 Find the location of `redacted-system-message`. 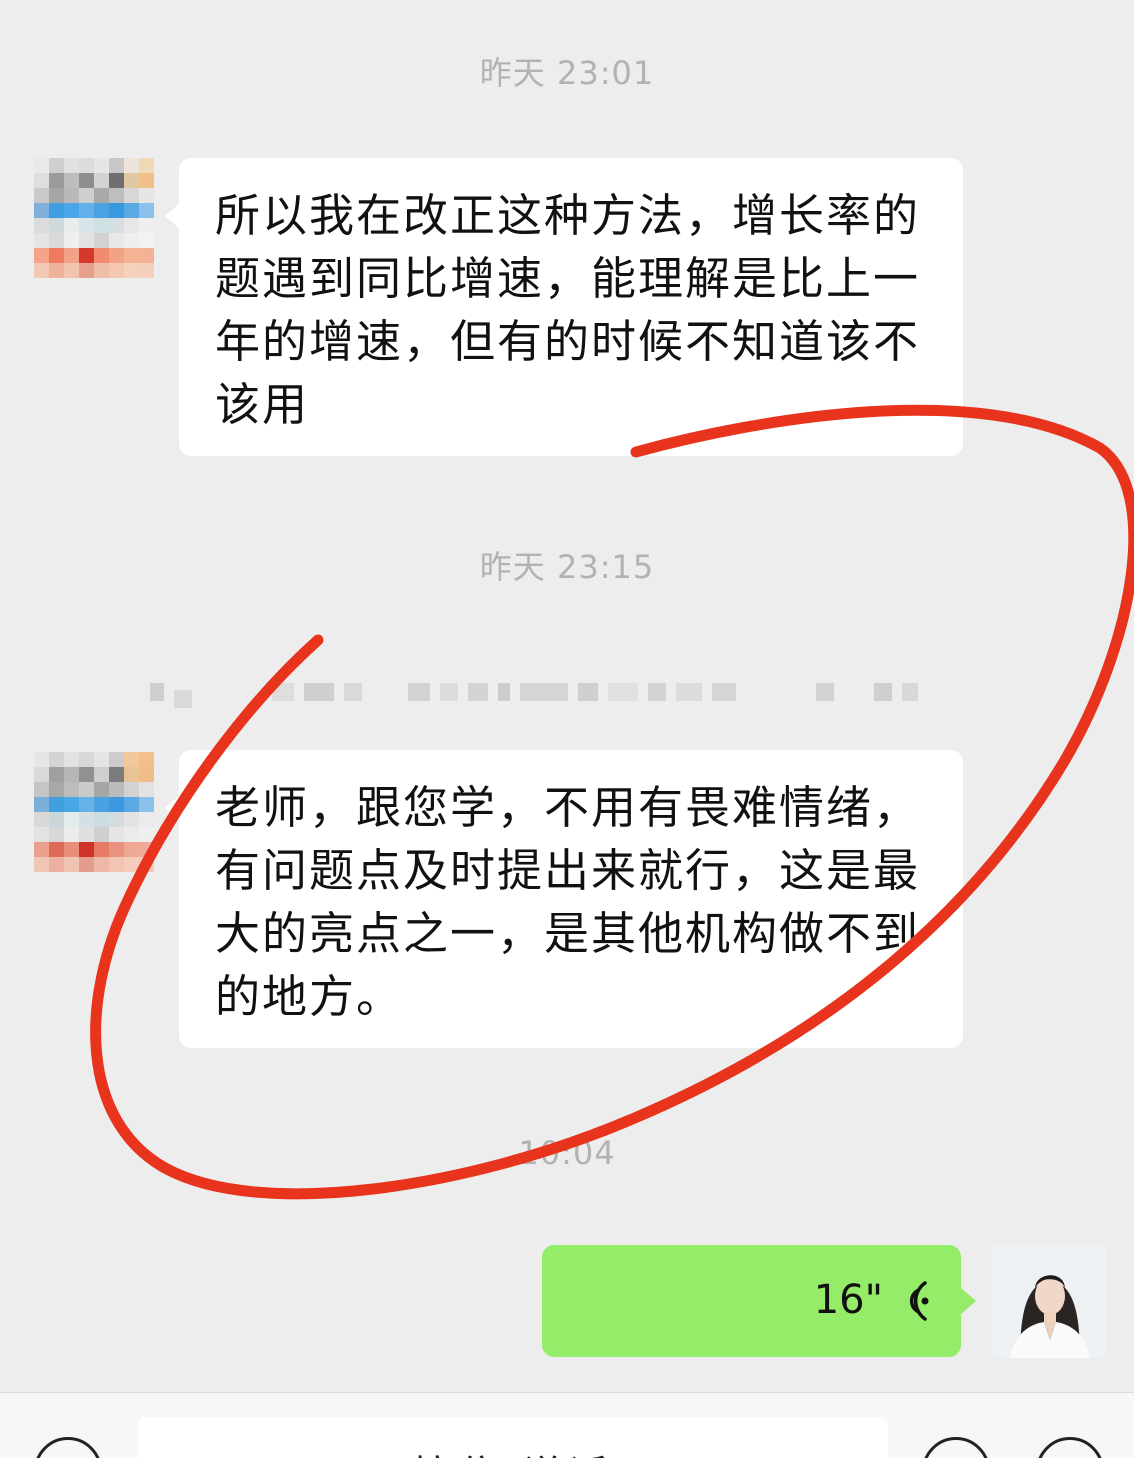

redacted-system-message is located at coordinates (570, 692).